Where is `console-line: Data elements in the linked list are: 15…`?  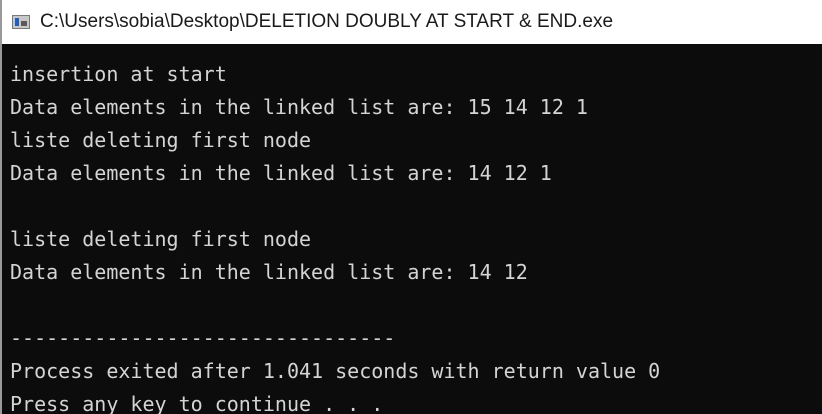 console-line: Data elements in the linked list are: 15… is located at coordinates (299, 107).